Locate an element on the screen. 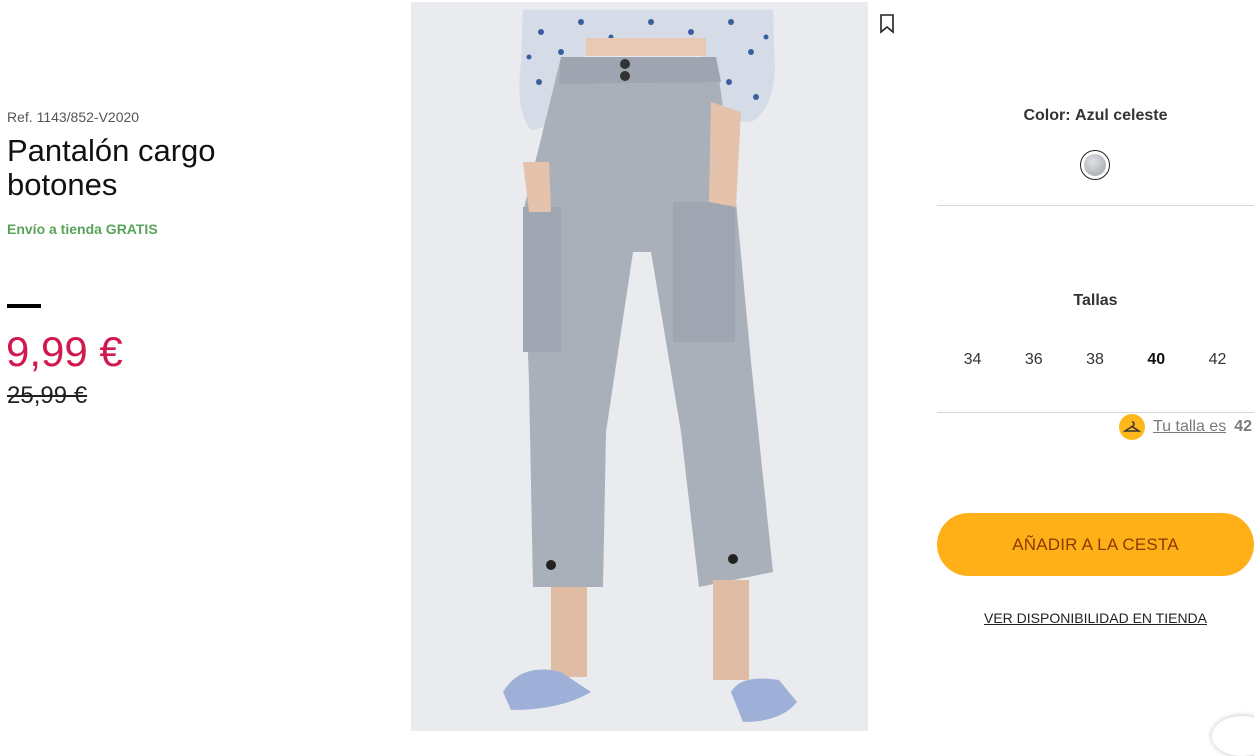 The image size is (1254, 756). hanger-icon is located at coordinates (1131, 427).